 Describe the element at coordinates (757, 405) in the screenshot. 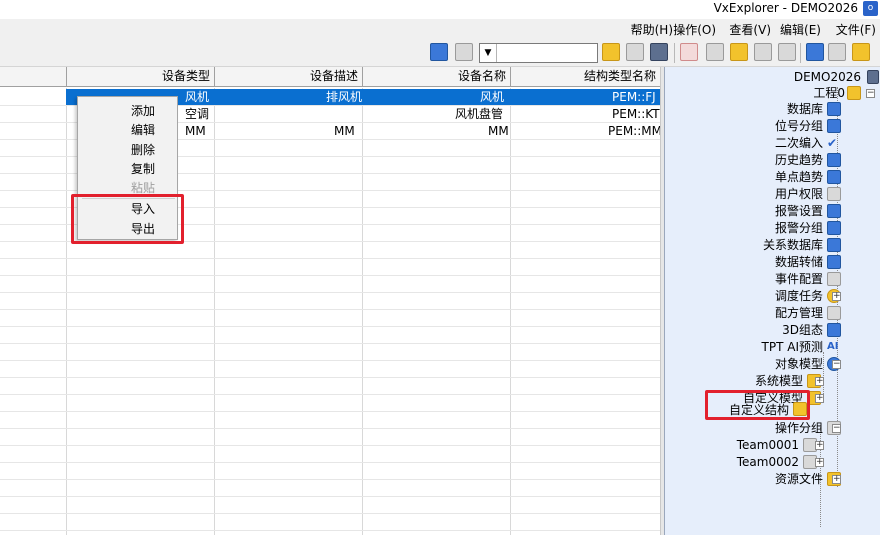

I see `highlight-box-custom-structure` at that location.